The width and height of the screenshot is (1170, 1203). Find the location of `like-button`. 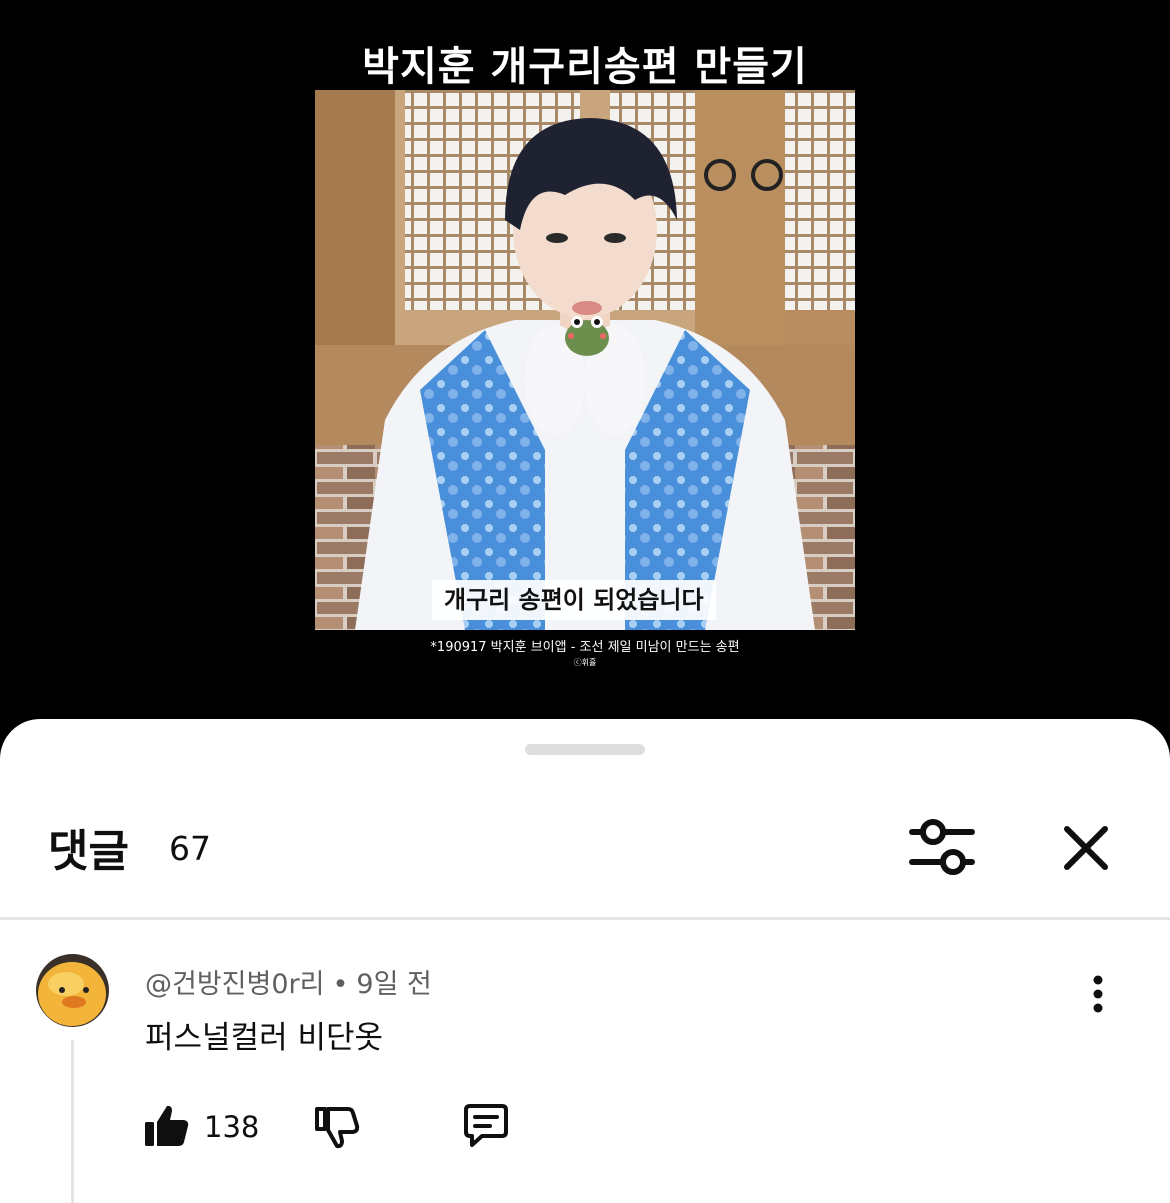

like-button is located at coordinates (167, 1126).